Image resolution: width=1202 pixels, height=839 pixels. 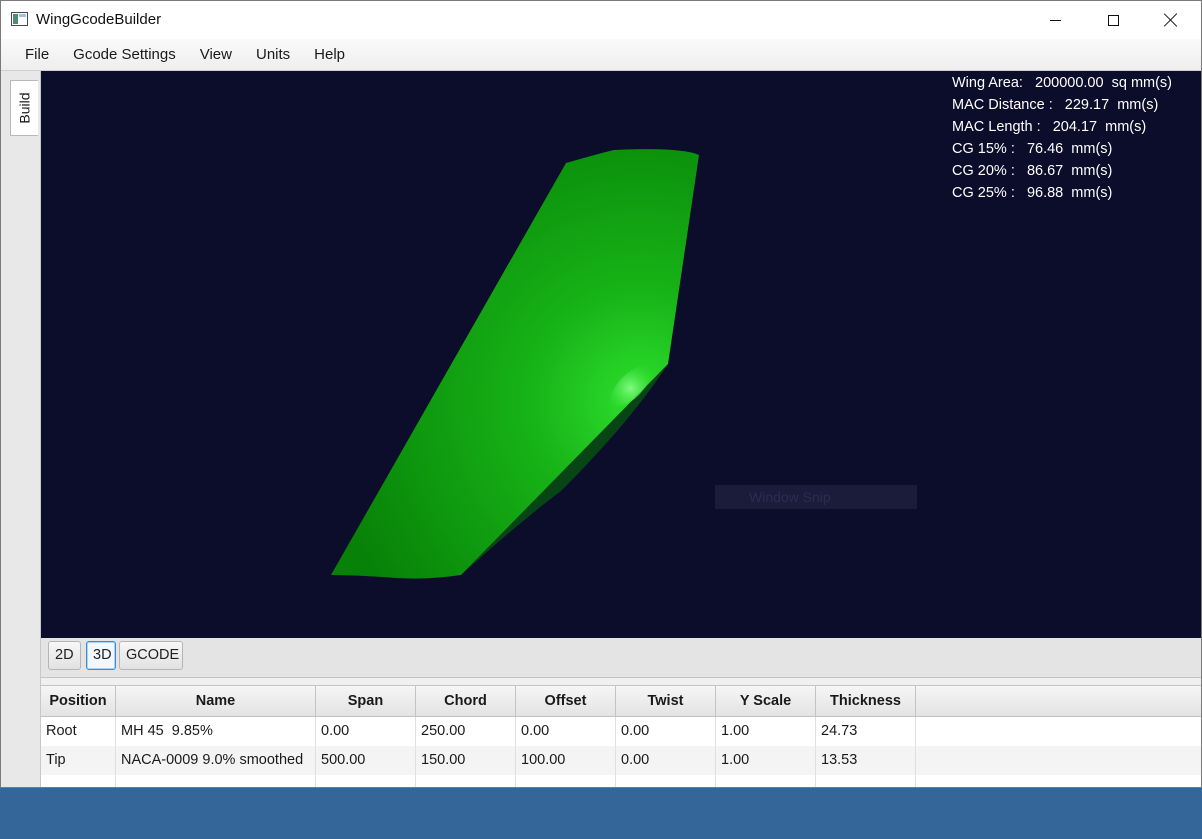 I want to click on close-button, so click(x=1171, y=20).